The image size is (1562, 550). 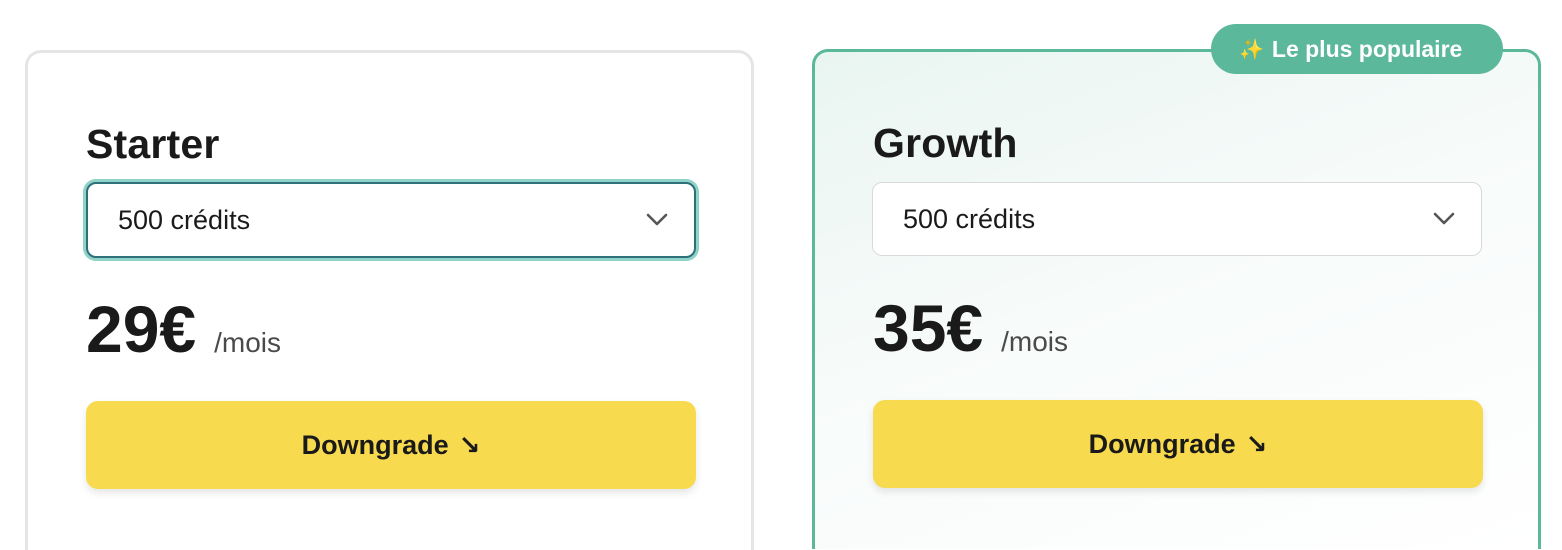 What do you see at coordinates (1251, 49) in the screenshot?
I see `sparkles-icon: ✨` at bounding box center [1251, 49].